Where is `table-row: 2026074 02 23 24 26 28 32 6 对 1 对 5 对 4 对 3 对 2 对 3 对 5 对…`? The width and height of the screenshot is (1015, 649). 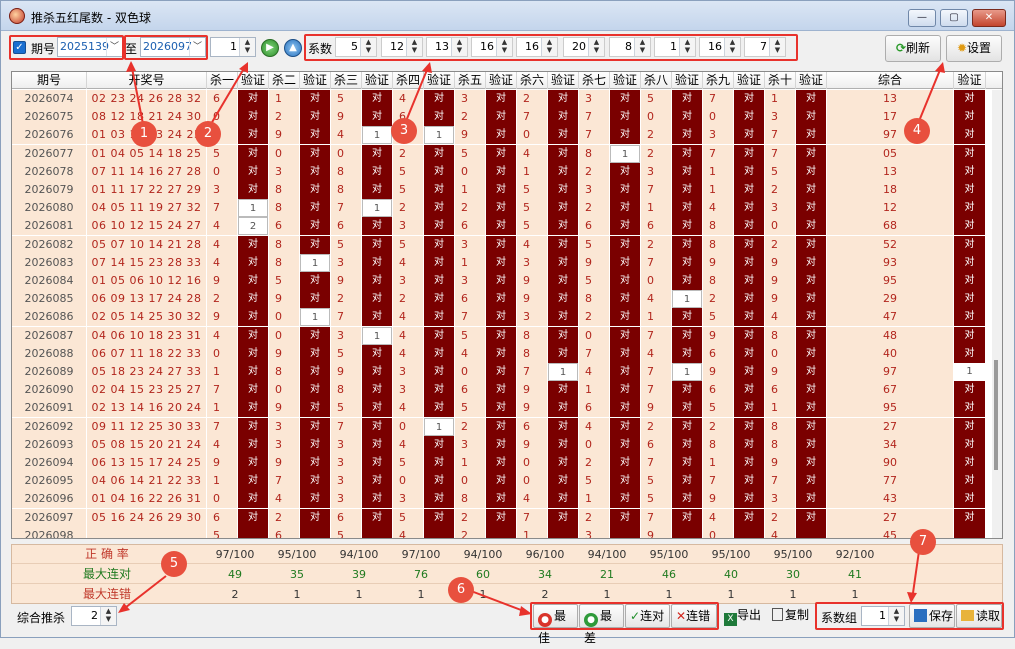 table-row: 2026074 02 23 24 26 28 32 6 对 1 对 5 对 4 对 3 对 2 对 3 对 5 对… is located at coordinates (502, 99).